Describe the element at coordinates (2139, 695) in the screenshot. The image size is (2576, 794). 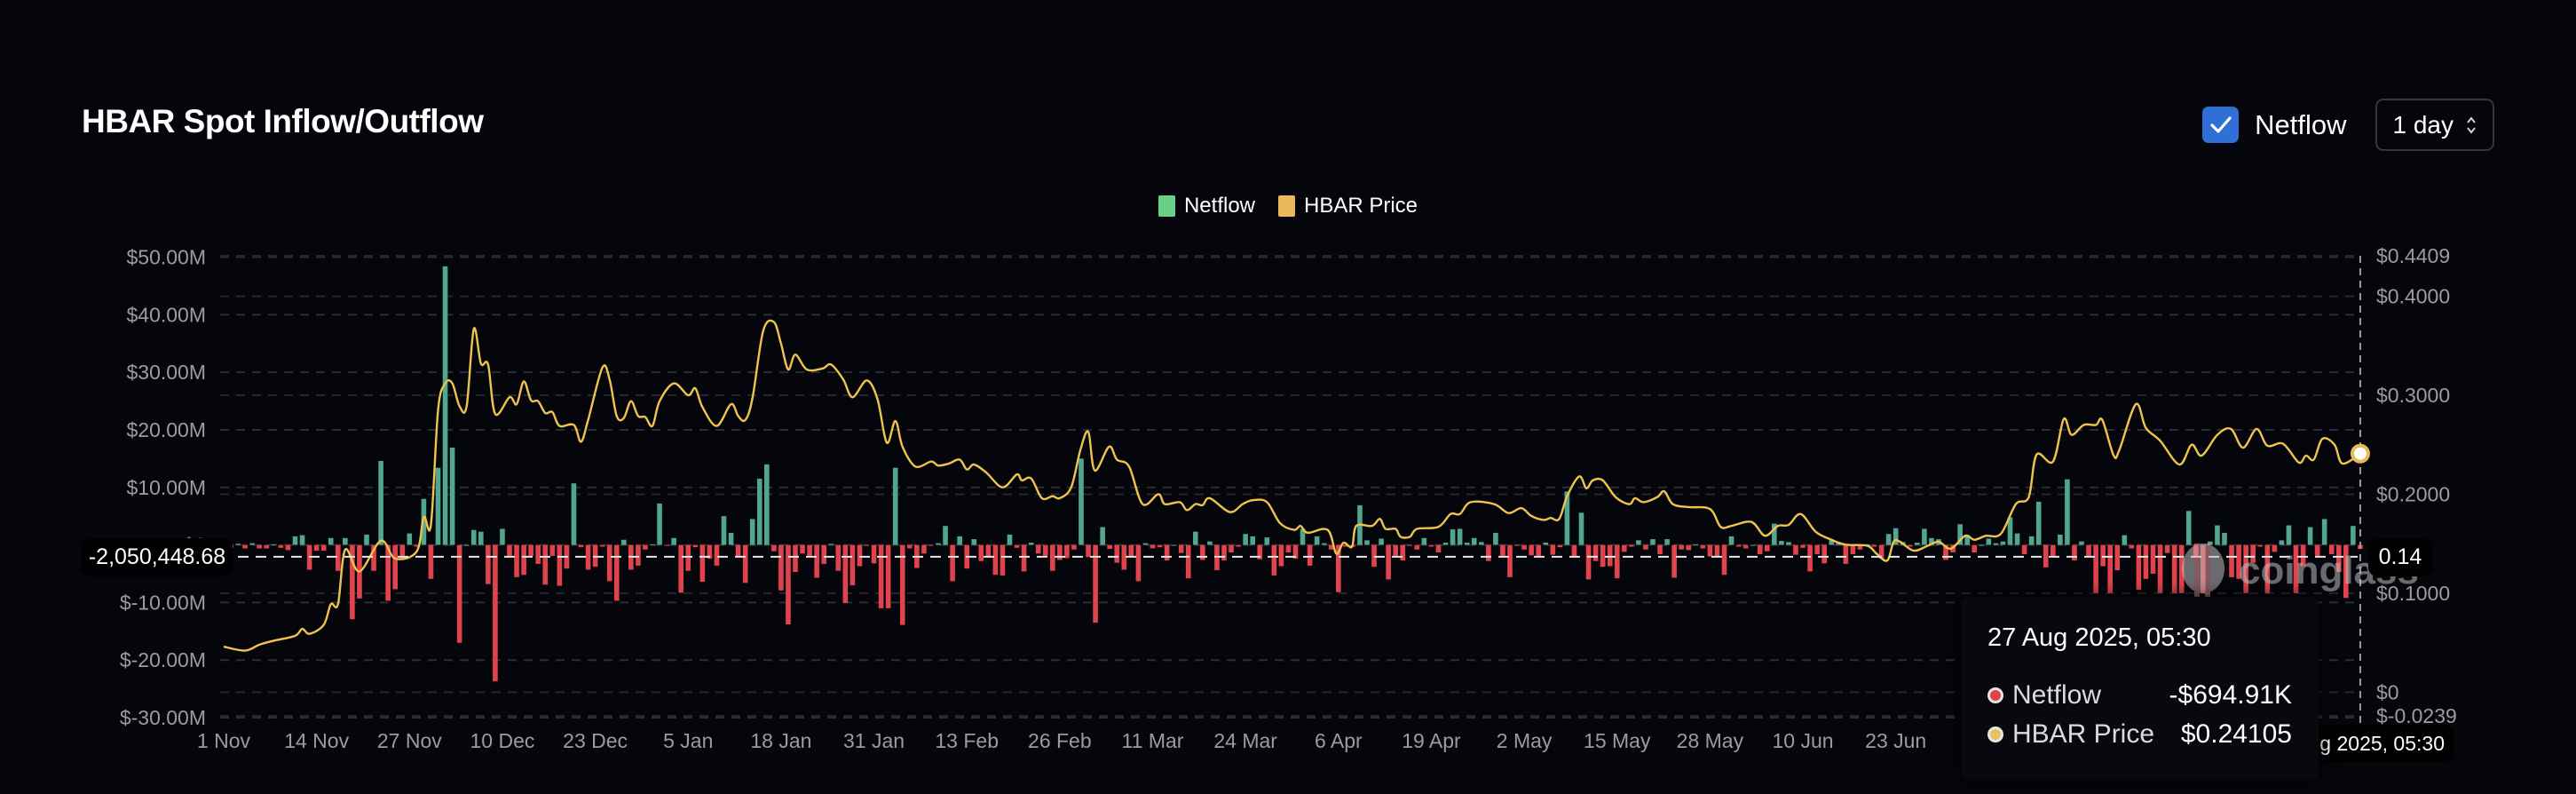
I see `tooltip-row-netflow: Netflow -$694.91K` at that location.